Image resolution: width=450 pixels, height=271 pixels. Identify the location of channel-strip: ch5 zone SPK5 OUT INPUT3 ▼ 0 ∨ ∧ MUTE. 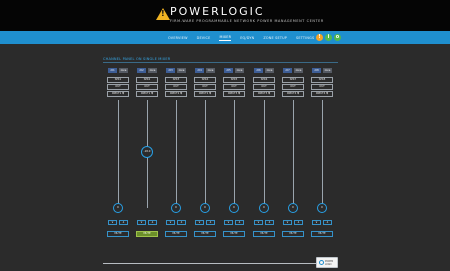
(234, 155).